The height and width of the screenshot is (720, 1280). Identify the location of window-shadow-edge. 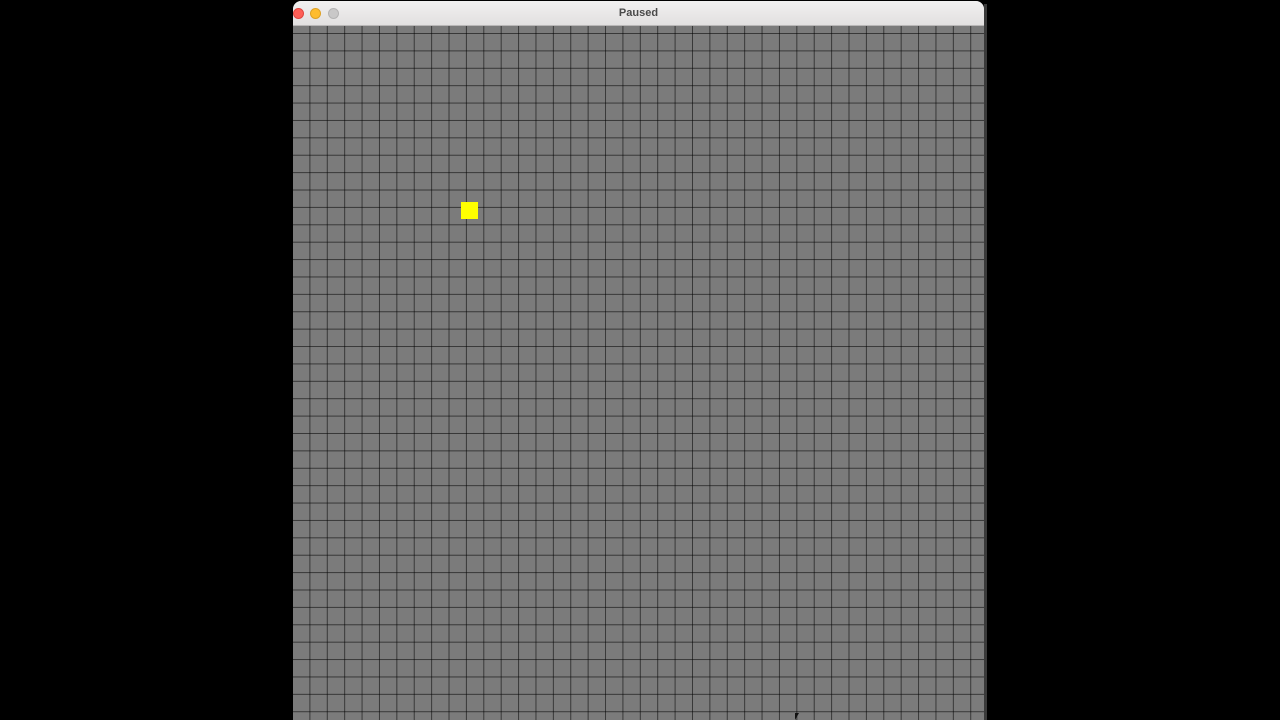
(985, 362).